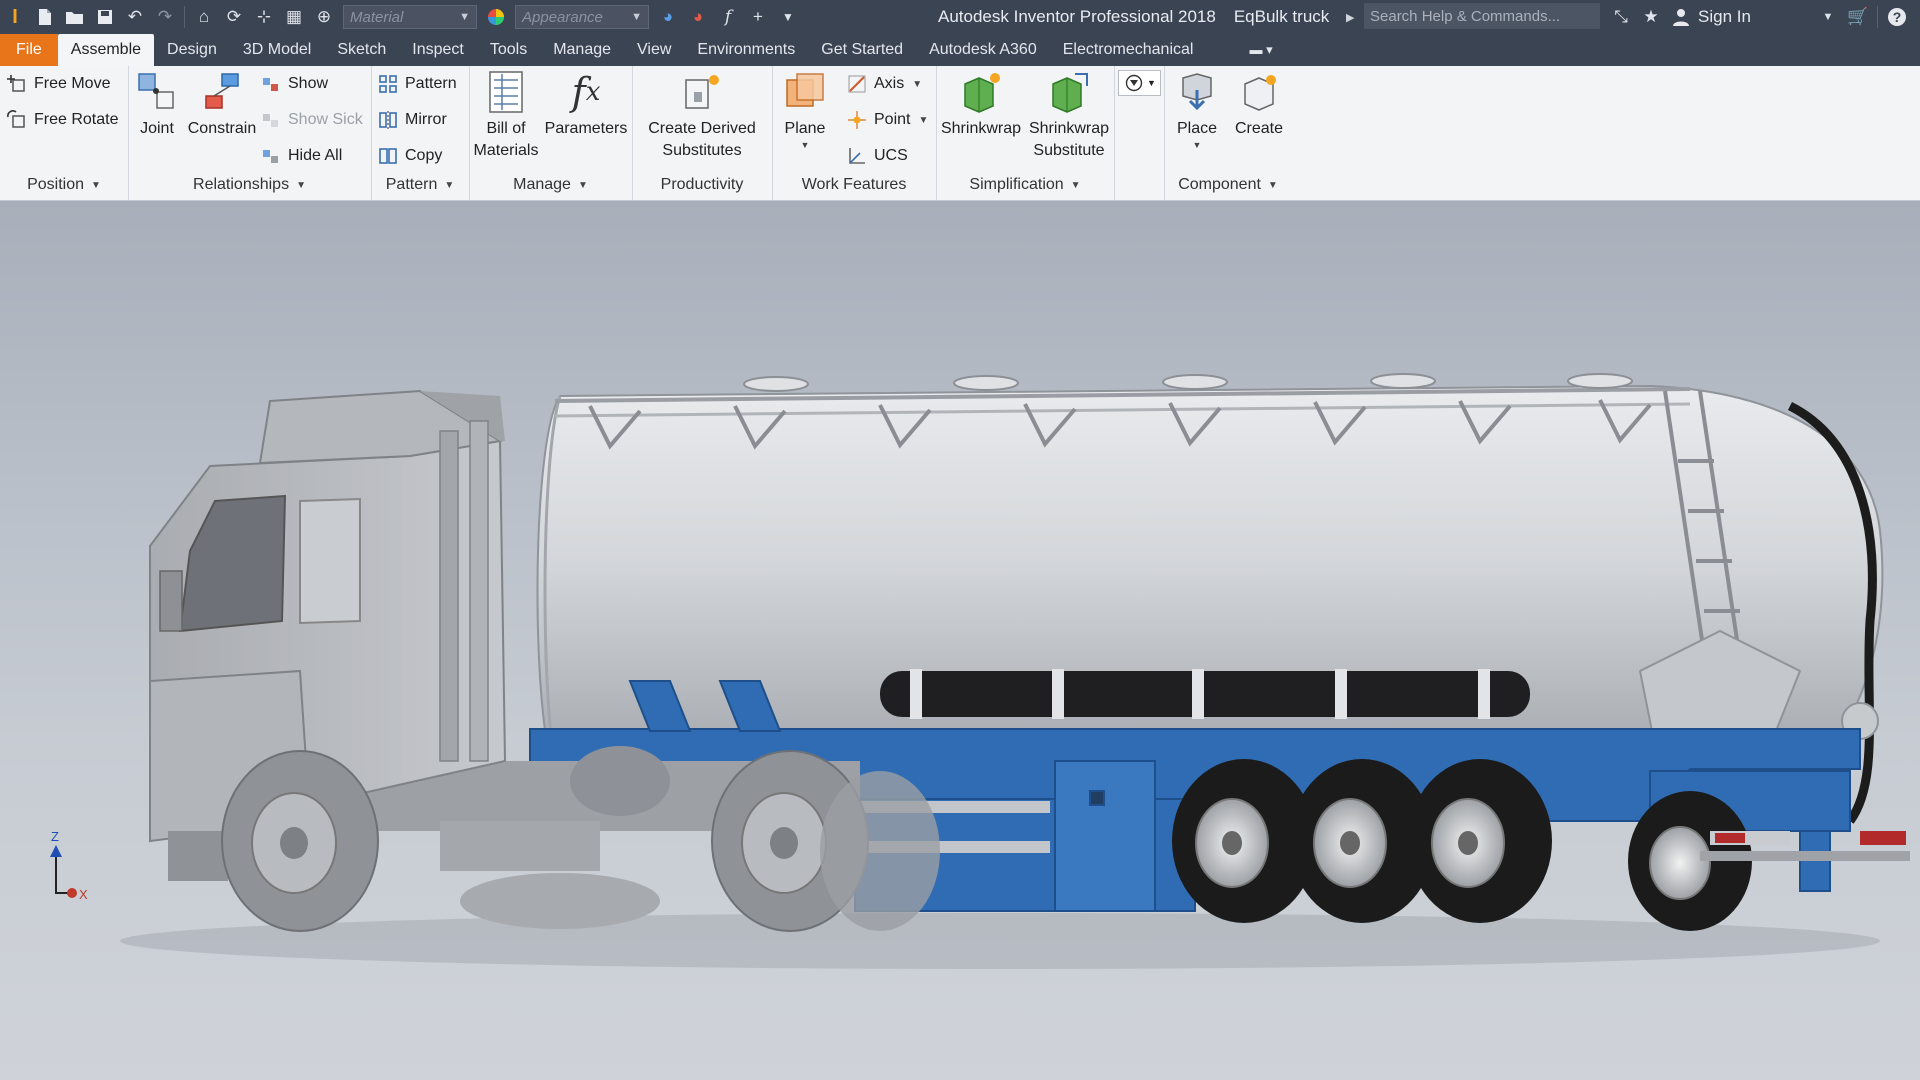  Describe the element at coordinates (157, 128) in the screenshot. I see `joint-label: Joint` at that location.